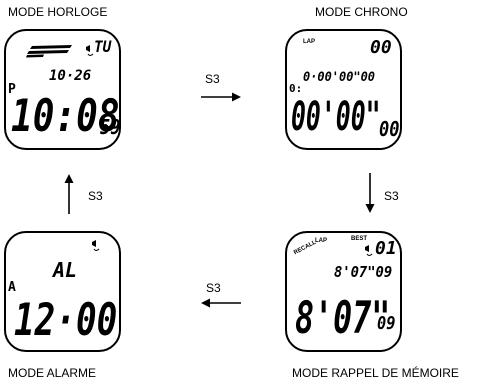  I want to click on date-readout: 10·26, so click(70, 76).